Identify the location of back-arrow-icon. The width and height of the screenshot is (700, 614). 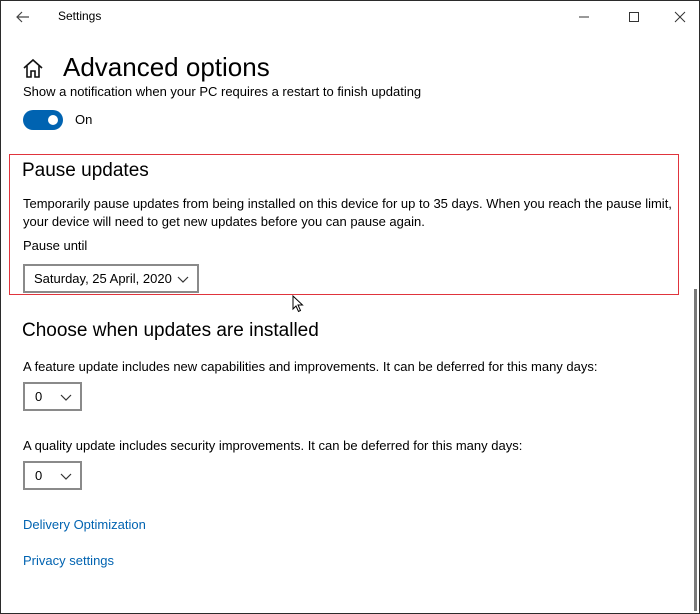
(22, 17).